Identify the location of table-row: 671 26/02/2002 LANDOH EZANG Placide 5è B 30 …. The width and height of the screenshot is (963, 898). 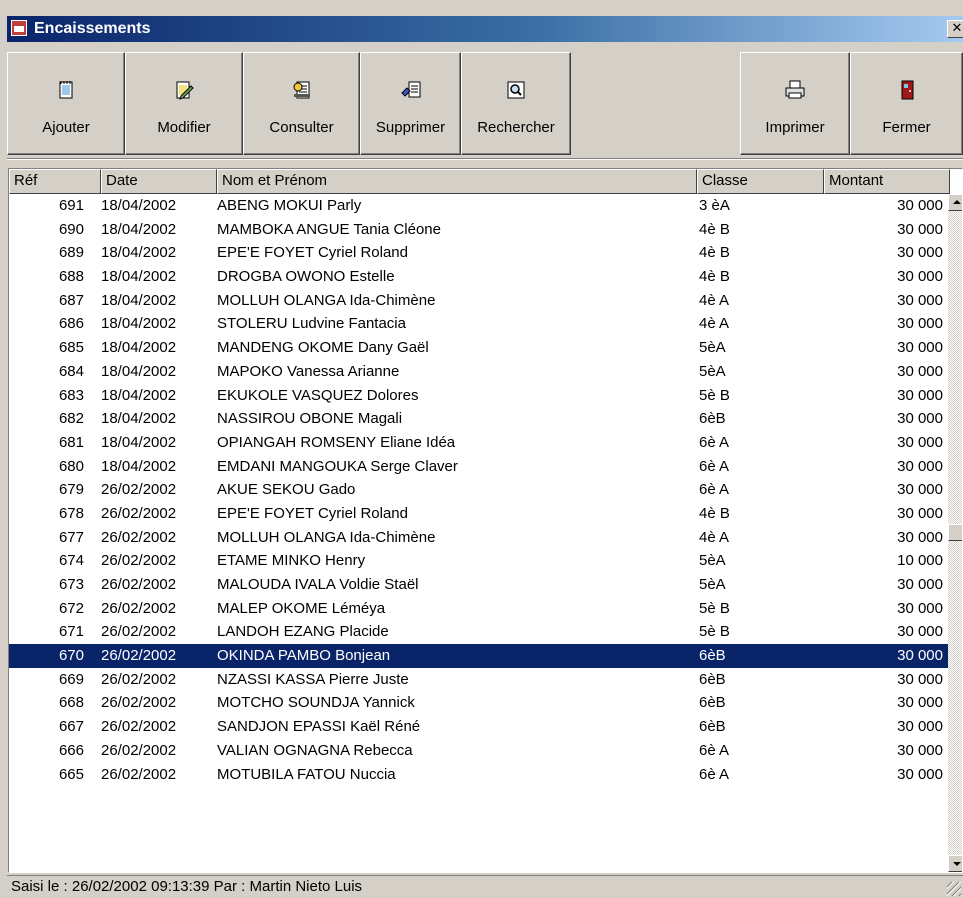
(478, 632).